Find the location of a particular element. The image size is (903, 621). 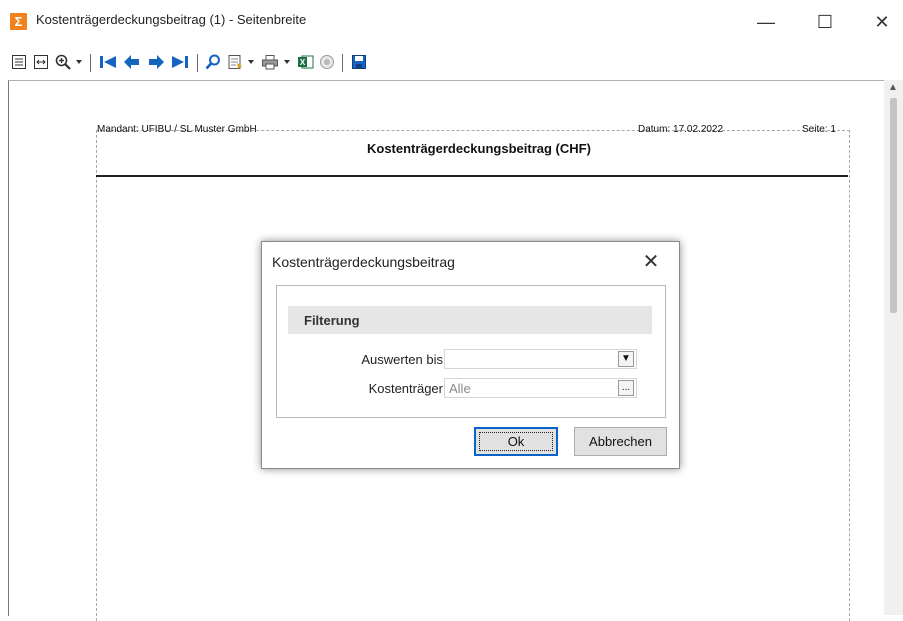

next-page-icon is located at coordinates (156, 62).